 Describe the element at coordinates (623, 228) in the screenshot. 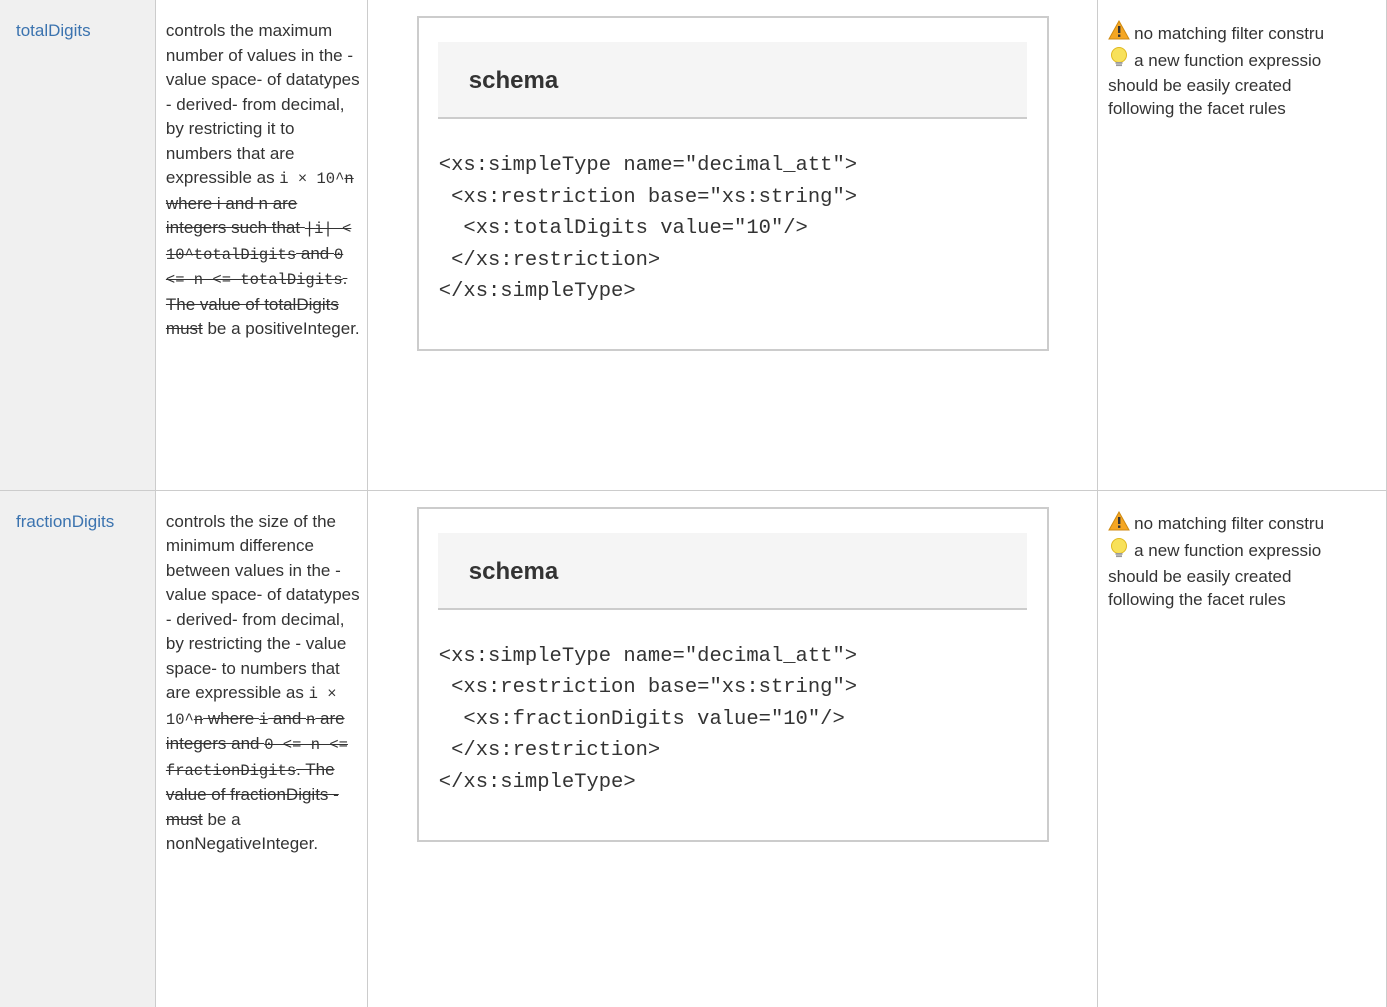

I see `code-line: <xs:totalDigits value="10"/>` at that location.